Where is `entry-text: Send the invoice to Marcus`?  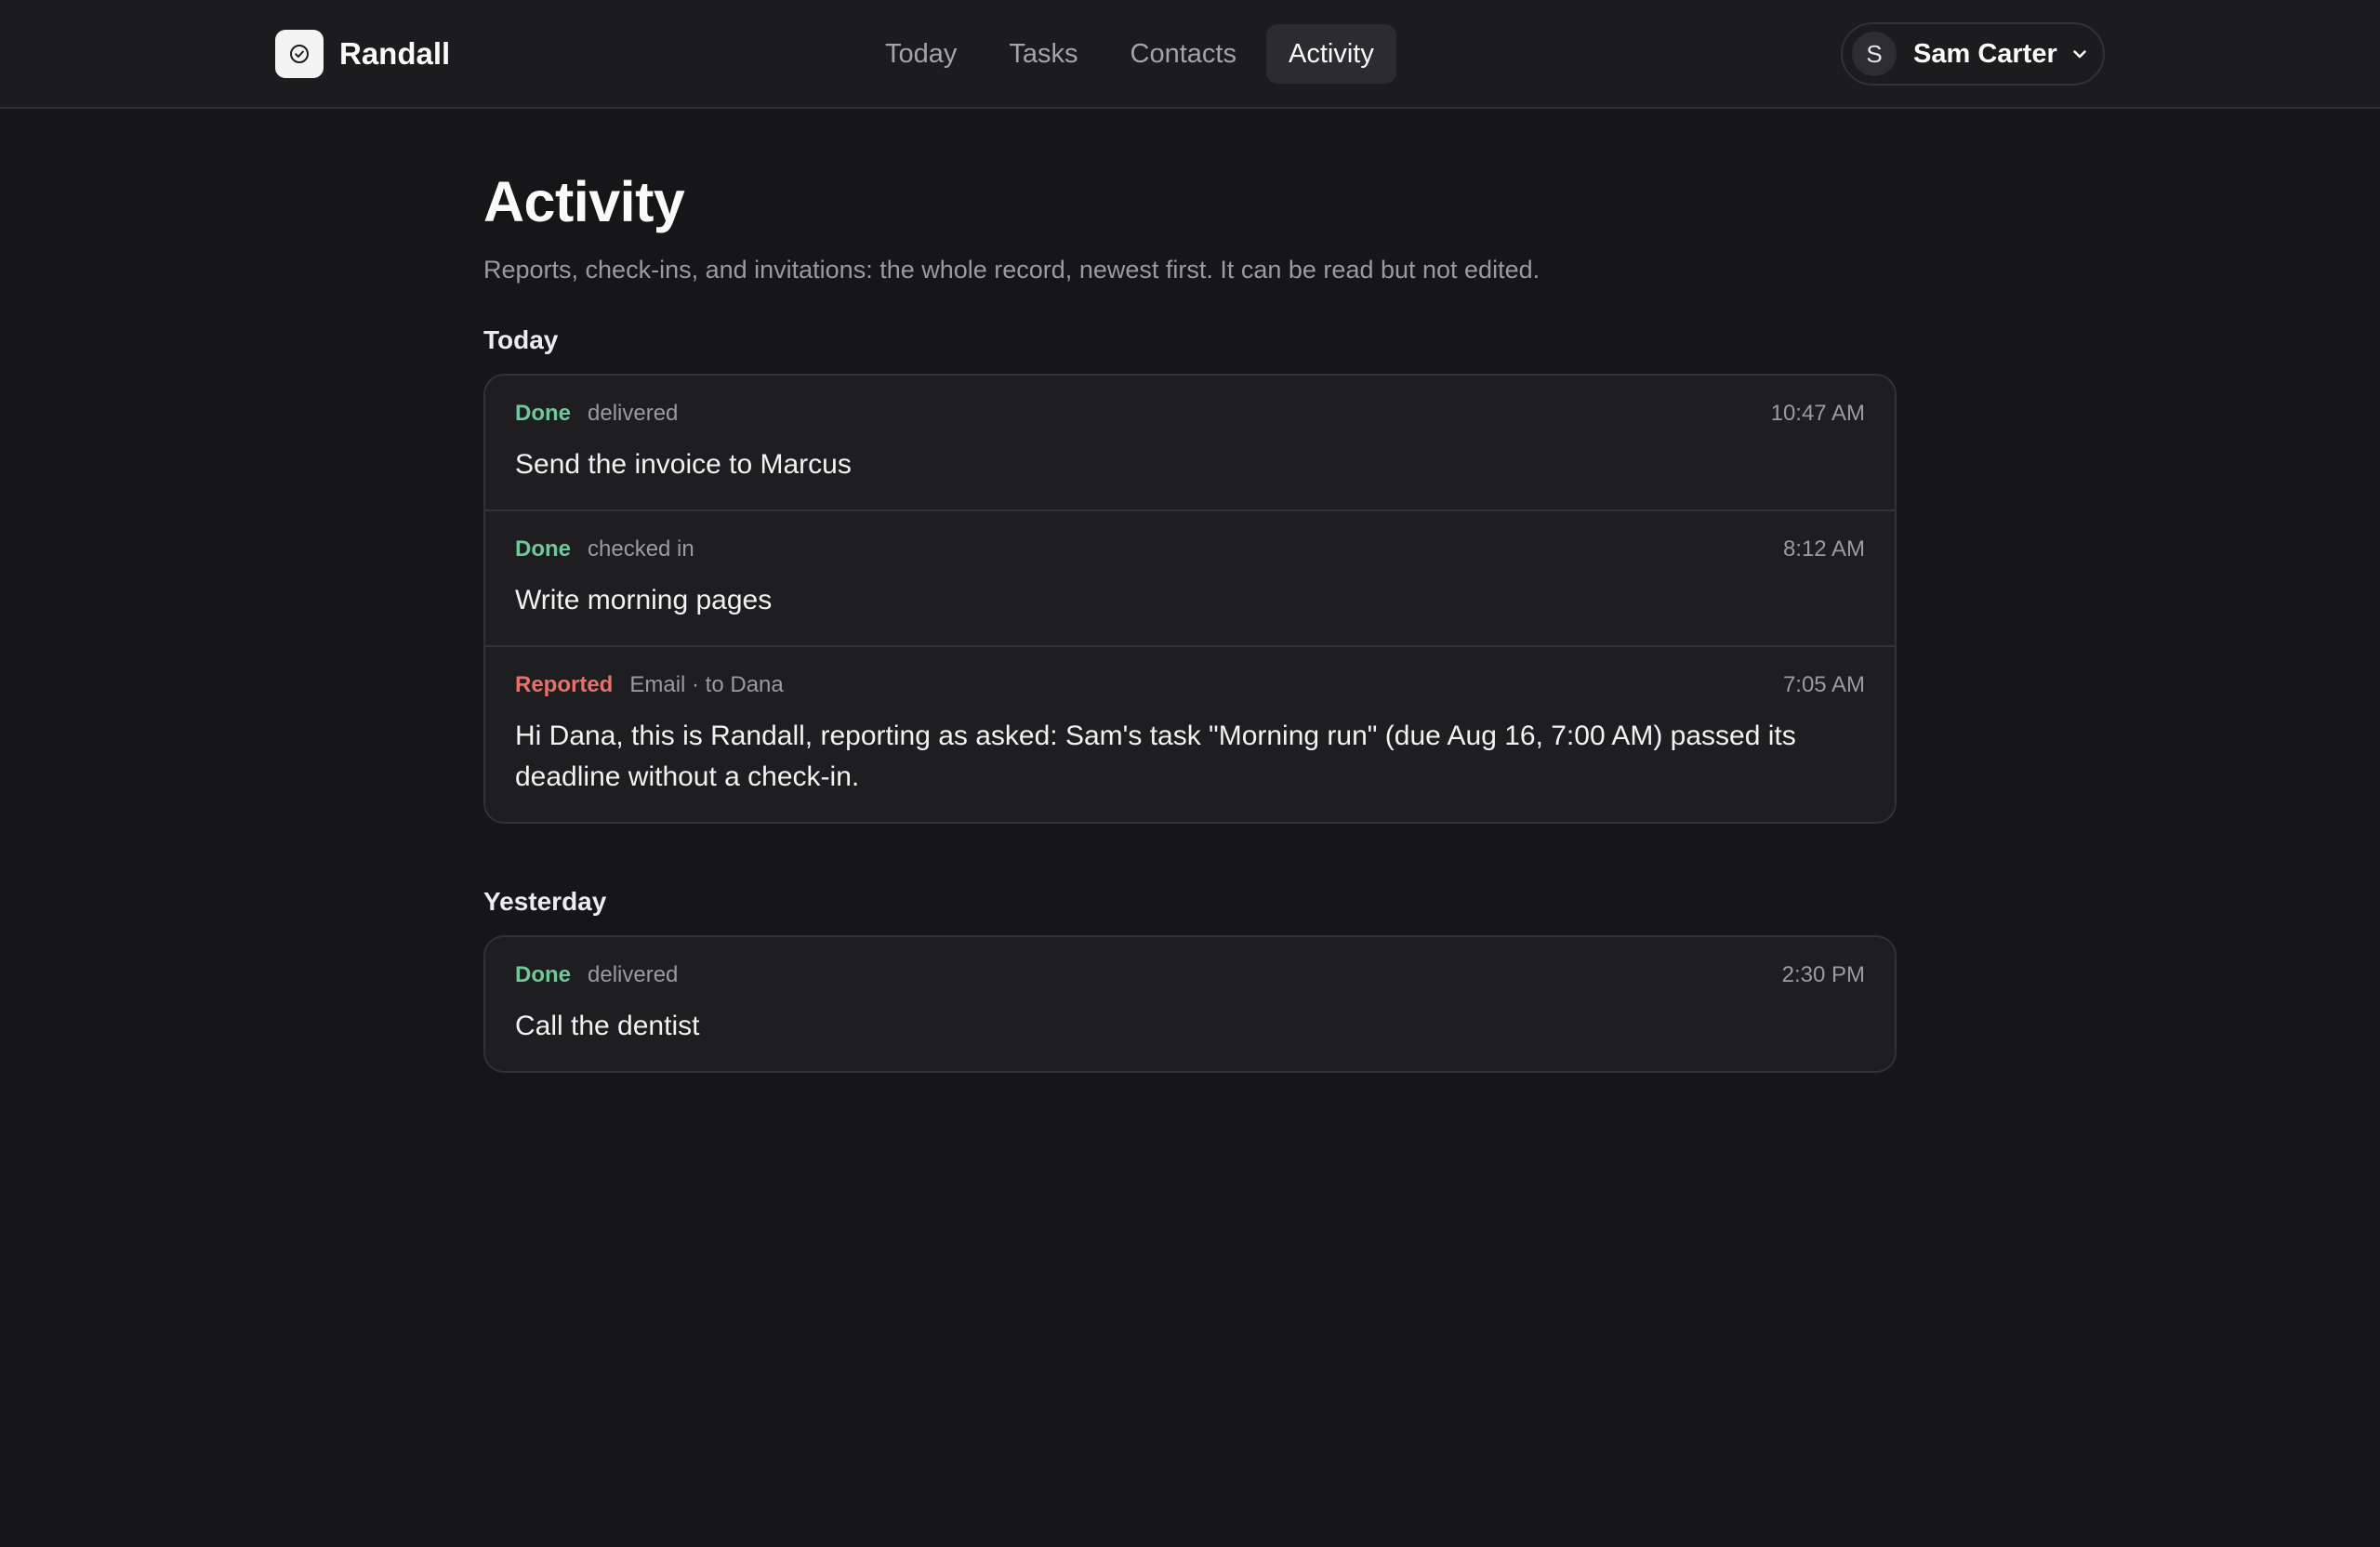 entry-text: Send the invoice to Marcus is located at coordinates (683, 464).